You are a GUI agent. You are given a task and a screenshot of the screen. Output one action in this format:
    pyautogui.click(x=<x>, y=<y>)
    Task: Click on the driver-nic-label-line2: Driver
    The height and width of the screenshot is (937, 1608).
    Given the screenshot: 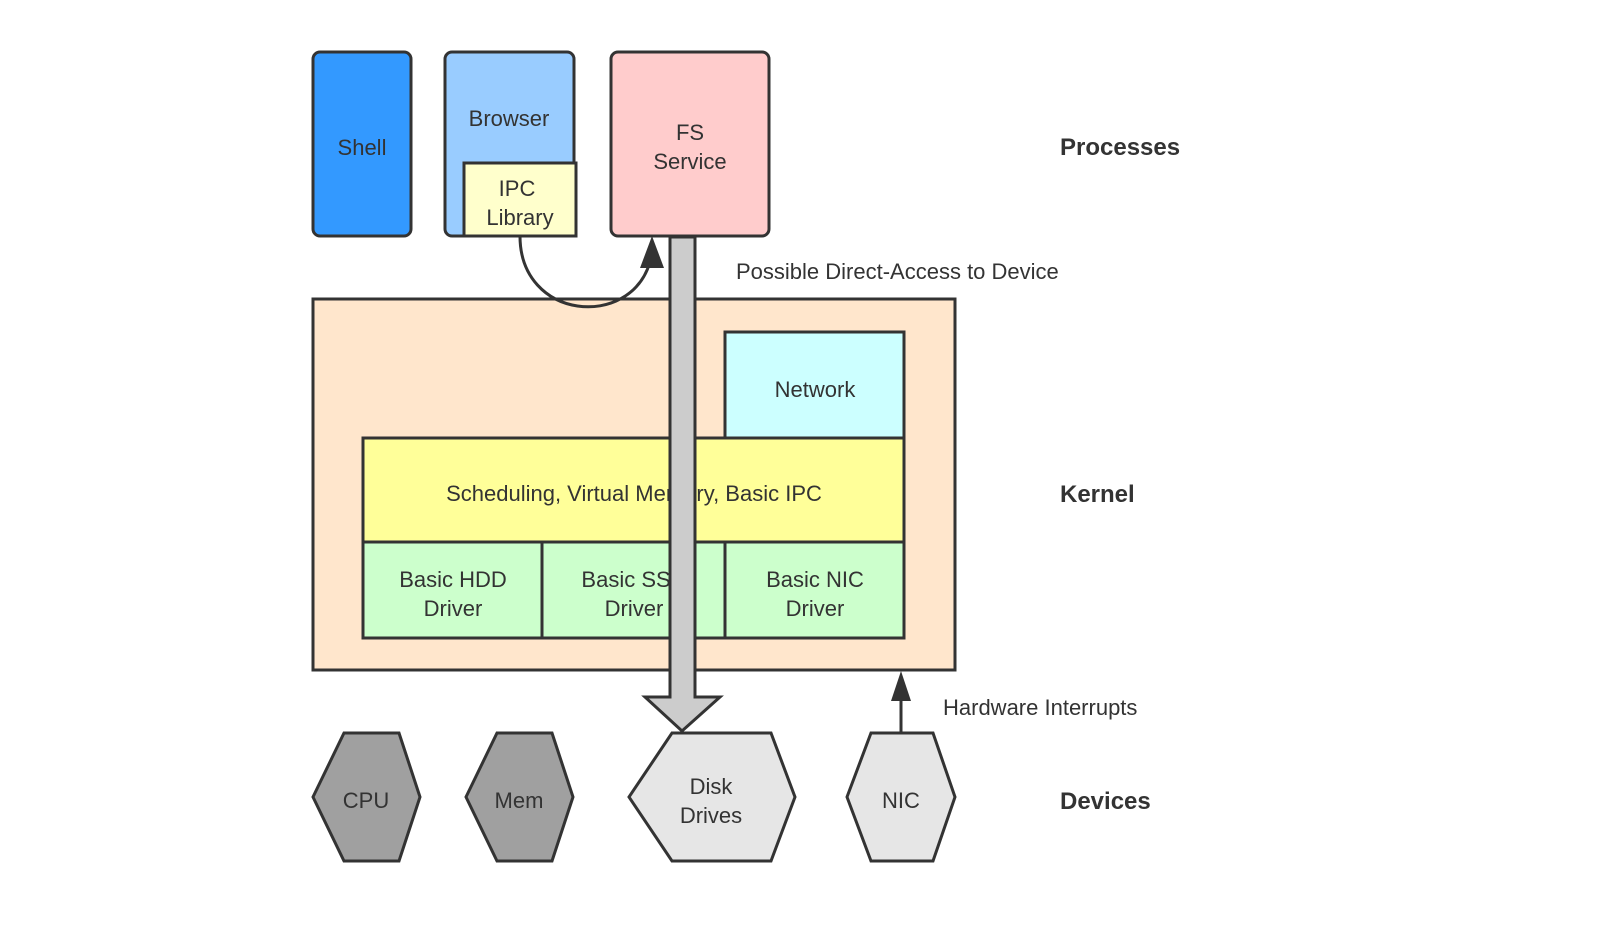 What is the action you would take?
    pyautogui.click(x=815, y=608)
    